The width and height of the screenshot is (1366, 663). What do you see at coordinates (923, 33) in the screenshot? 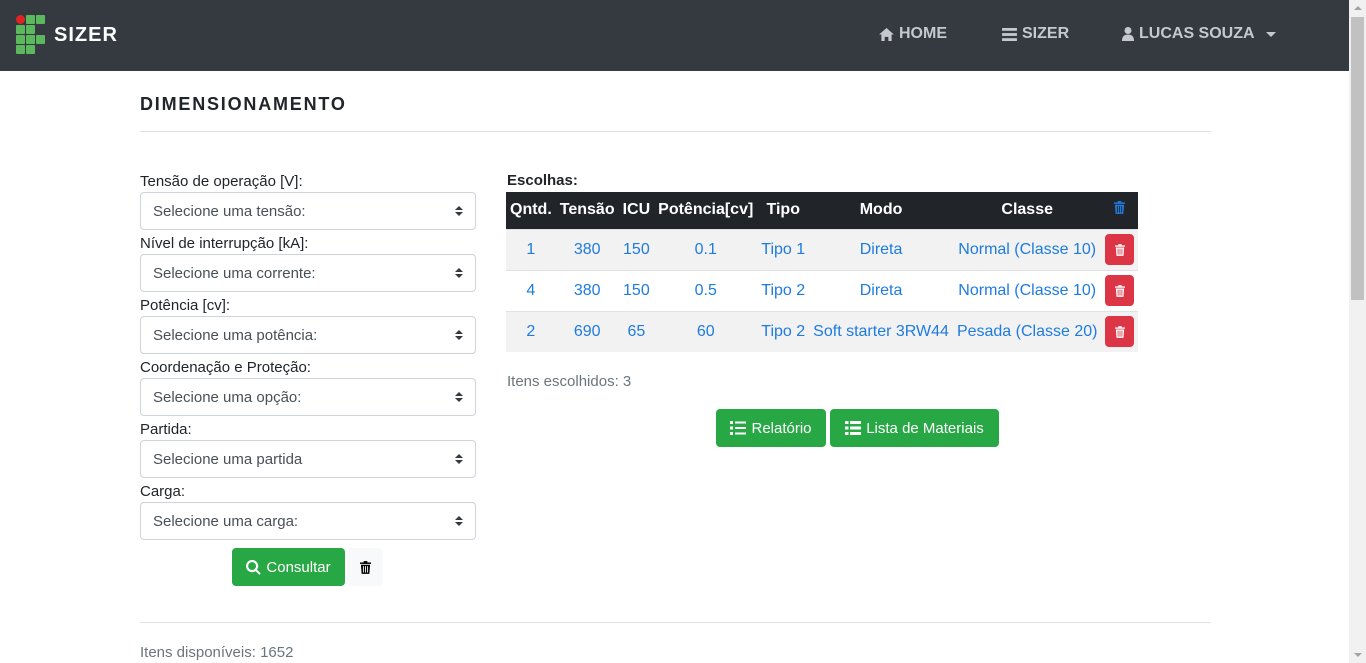
I see `nav-home-label: HOME` at bounding box center [923, 33].